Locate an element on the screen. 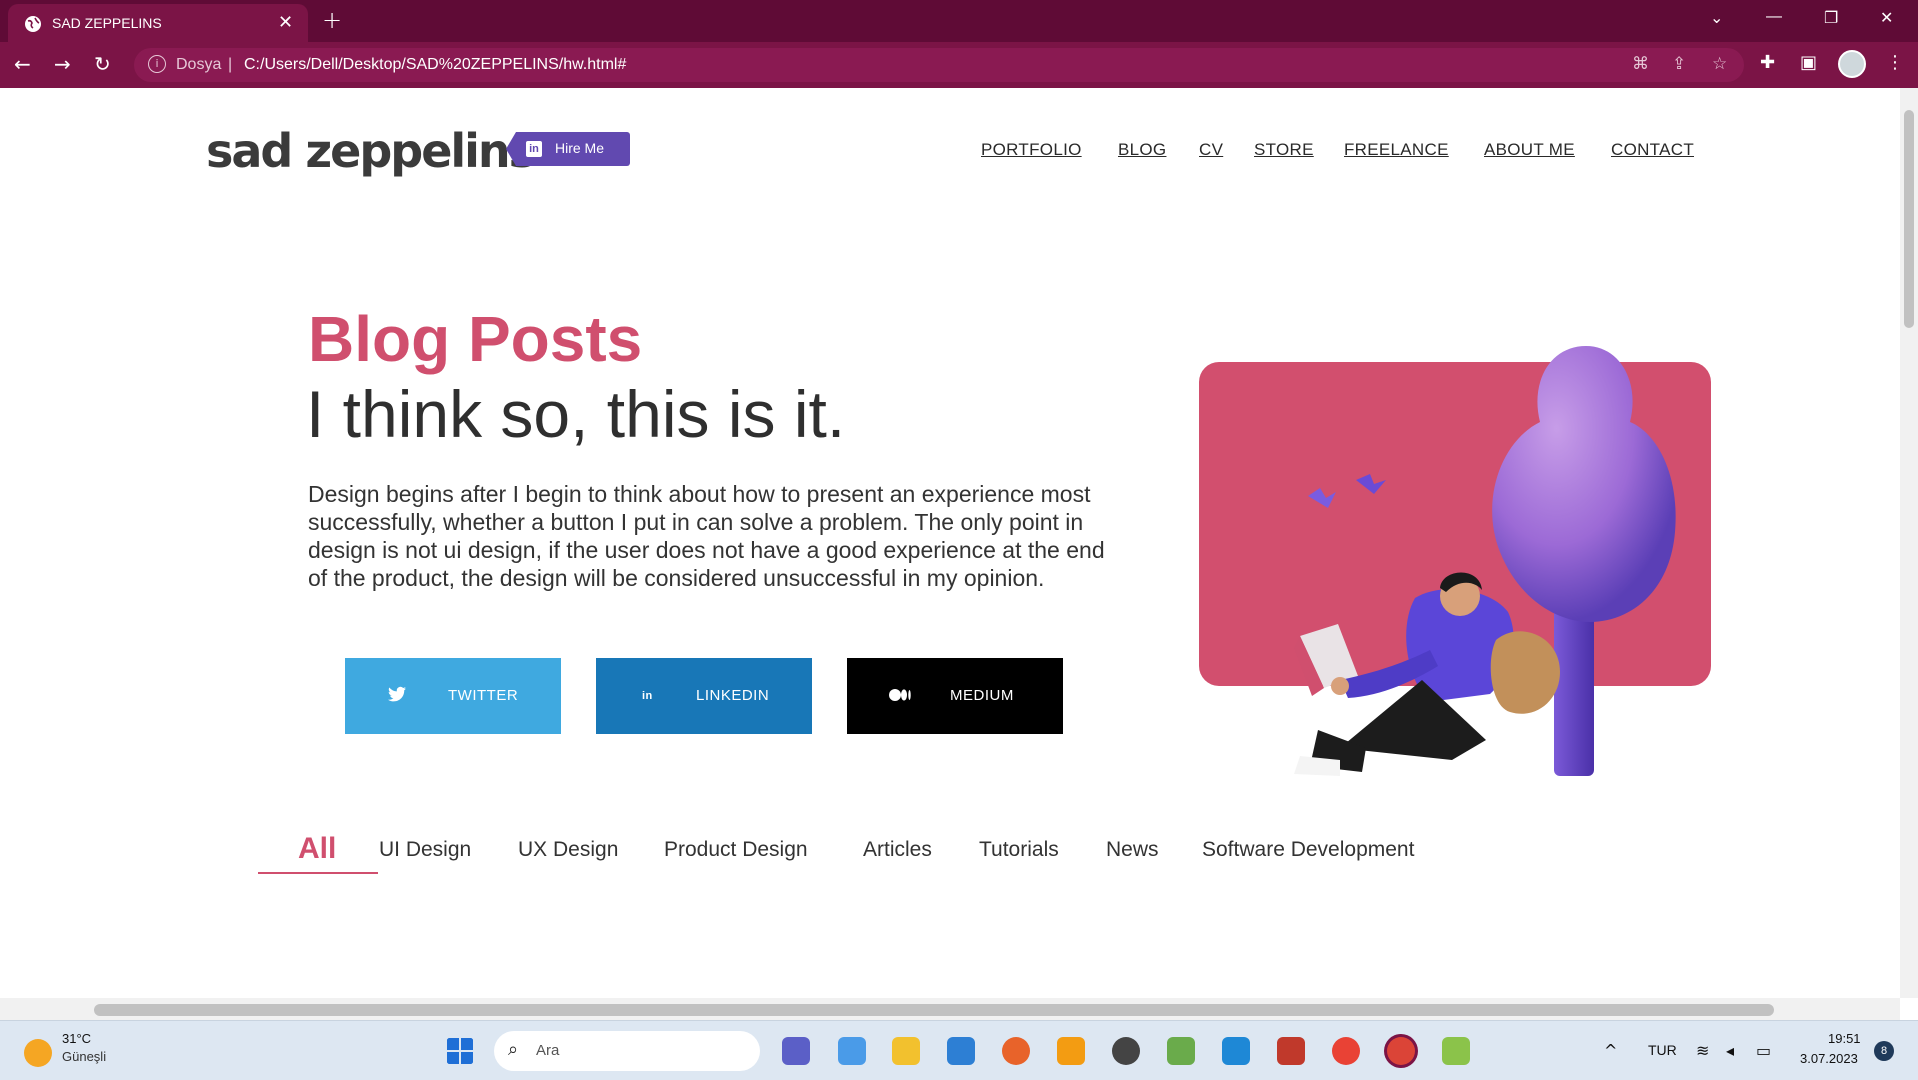  reload-icon: ↻ is located at coordinates (102, 64).